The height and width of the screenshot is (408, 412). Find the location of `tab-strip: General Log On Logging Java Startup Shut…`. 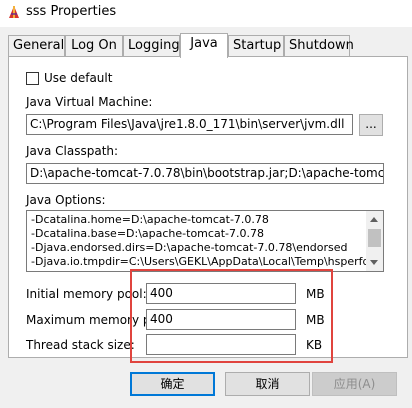

tab-strip: General Log On Logging Java Startup Shut… is located at coordinates (208, 45).